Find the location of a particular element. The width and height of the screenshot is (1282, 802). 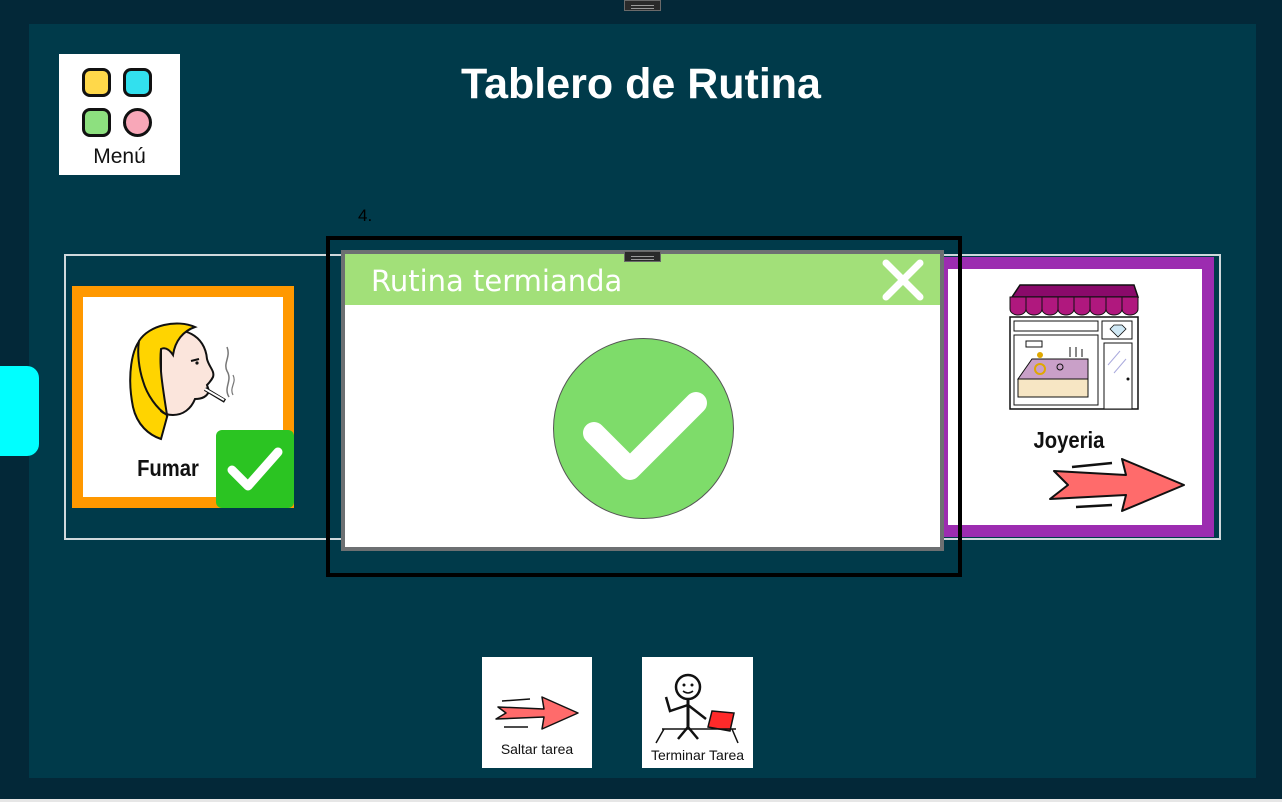

green-square-icon is located at coordinates (96, 122).